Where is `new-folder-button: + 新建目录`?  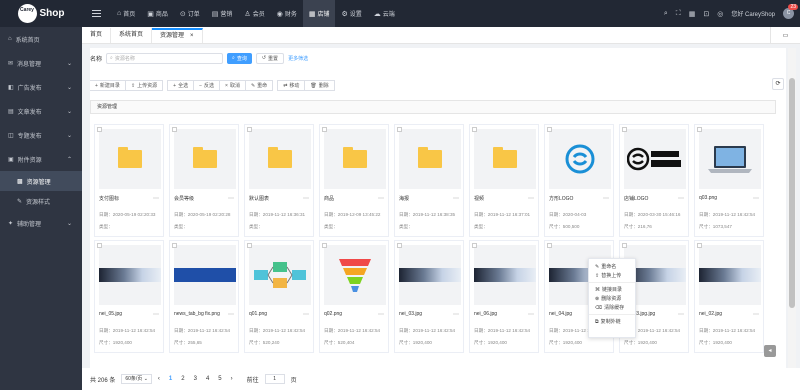 new-folder-button: + 新建目录 is located at coordinates (108, 85).